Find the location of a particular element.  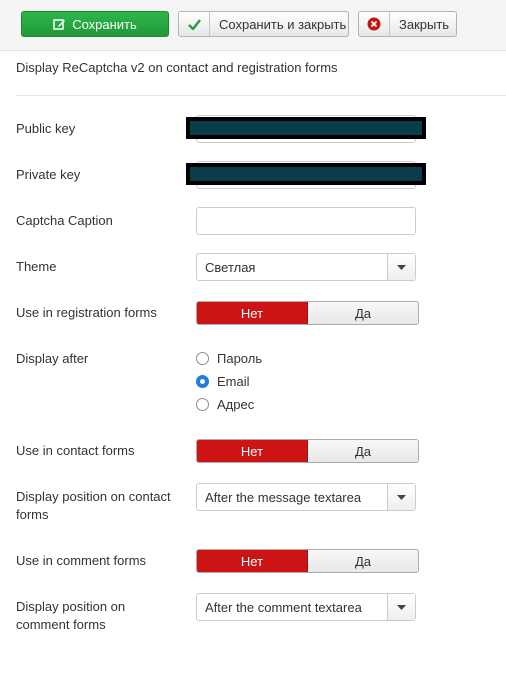

display-after-option-address: Адрес is located at coordinates (225, 404).